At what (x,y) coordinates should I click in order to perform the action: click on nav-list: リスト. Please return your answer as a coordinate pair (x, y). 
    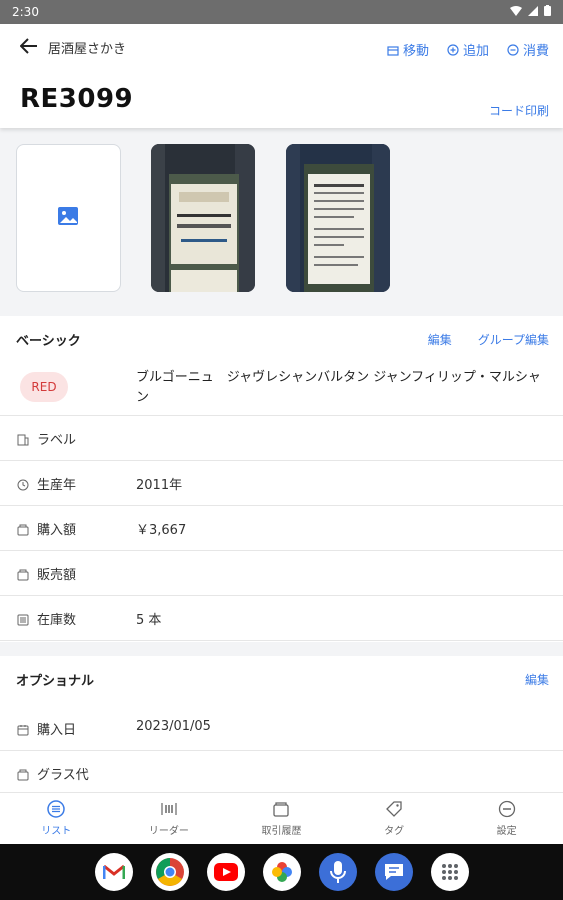
    Looking at the image, I should click on (56, 818).